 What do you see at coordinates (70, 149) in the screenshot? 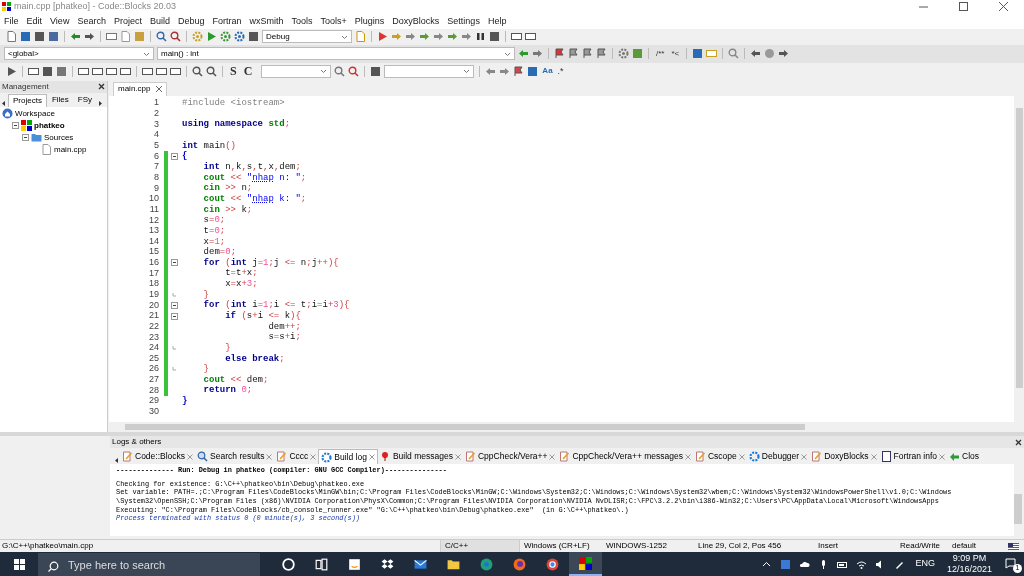
I see `tree-item: main.cpp` at bounding box center [70, 149].